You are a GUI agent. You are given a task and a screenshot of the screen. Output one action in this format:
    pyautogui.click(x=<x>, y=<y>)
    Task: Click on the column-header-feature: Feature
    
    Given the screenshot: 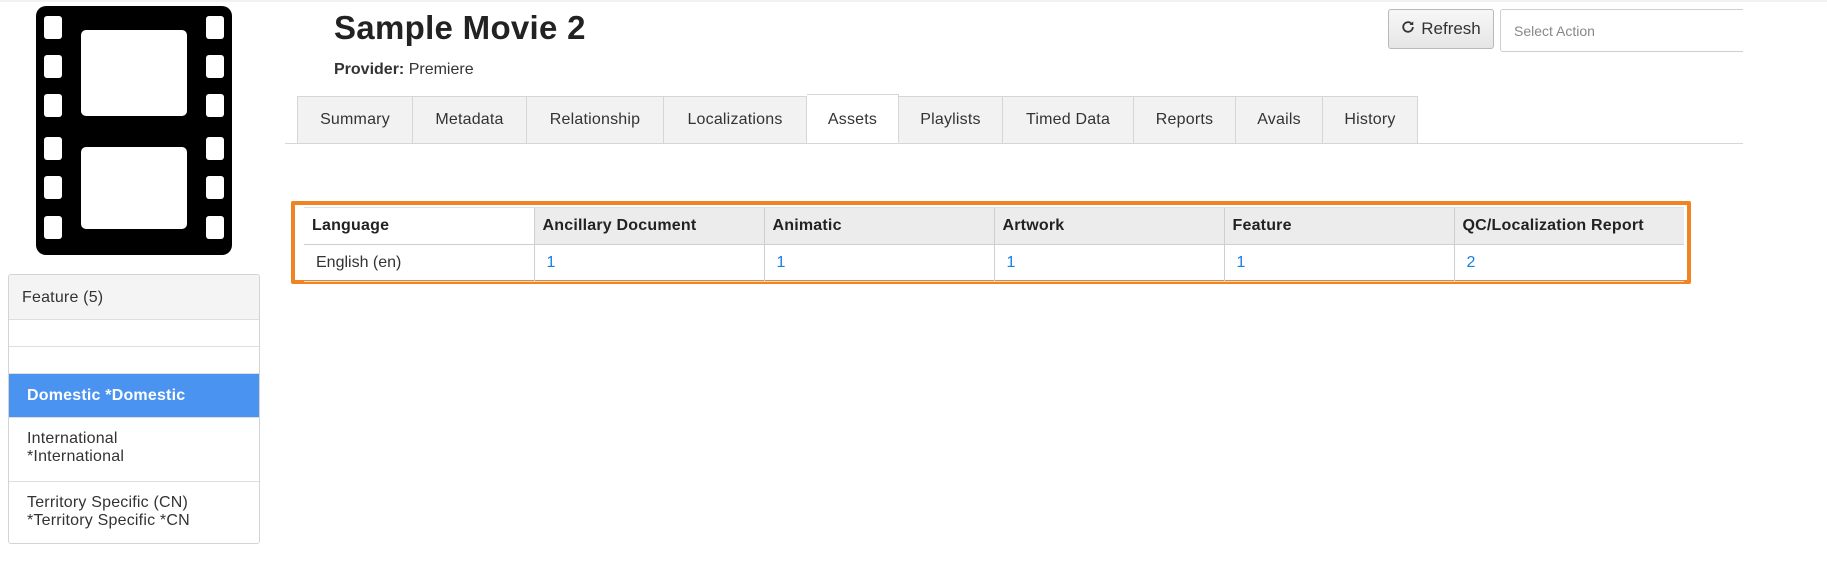 What is the action you would take?
    pyautogui.click(x=1338, y=226)
    